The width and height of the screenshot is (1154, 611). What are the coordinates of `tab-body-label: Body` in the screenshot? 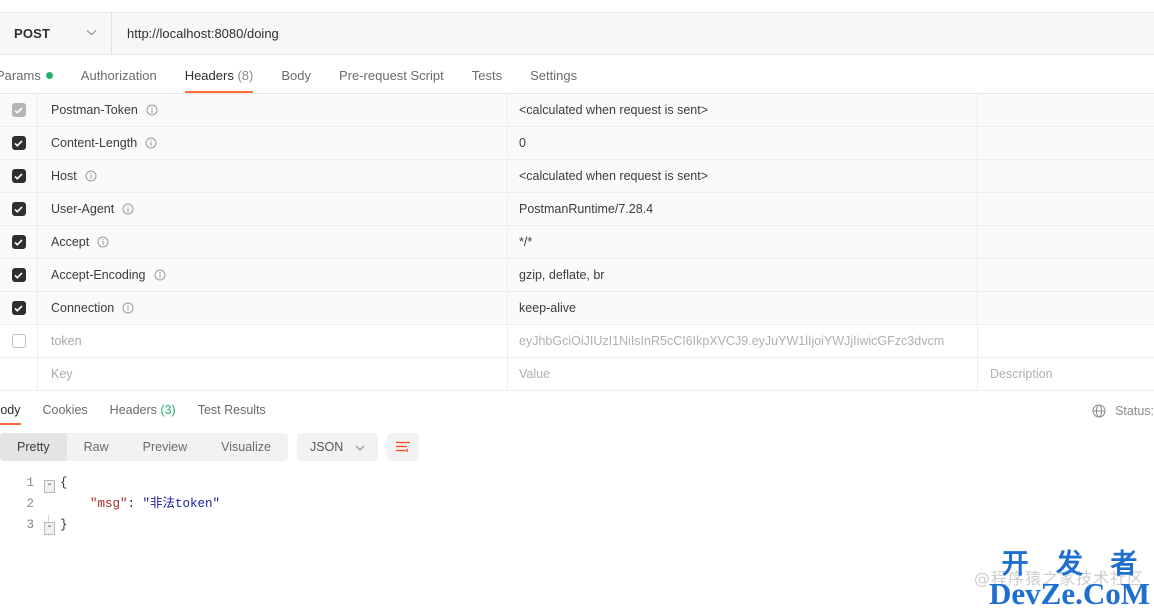 It's located at (296, 75).